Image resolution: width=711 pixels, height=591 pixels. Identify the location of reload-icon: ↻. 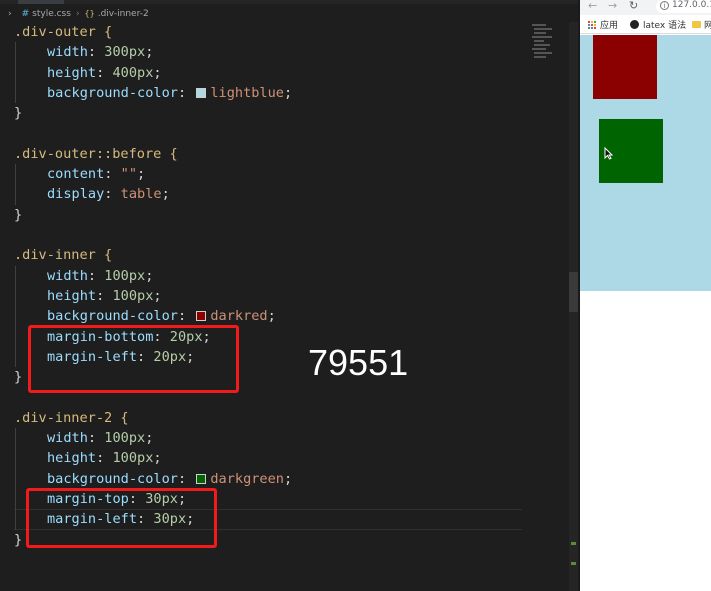
(633, 6).